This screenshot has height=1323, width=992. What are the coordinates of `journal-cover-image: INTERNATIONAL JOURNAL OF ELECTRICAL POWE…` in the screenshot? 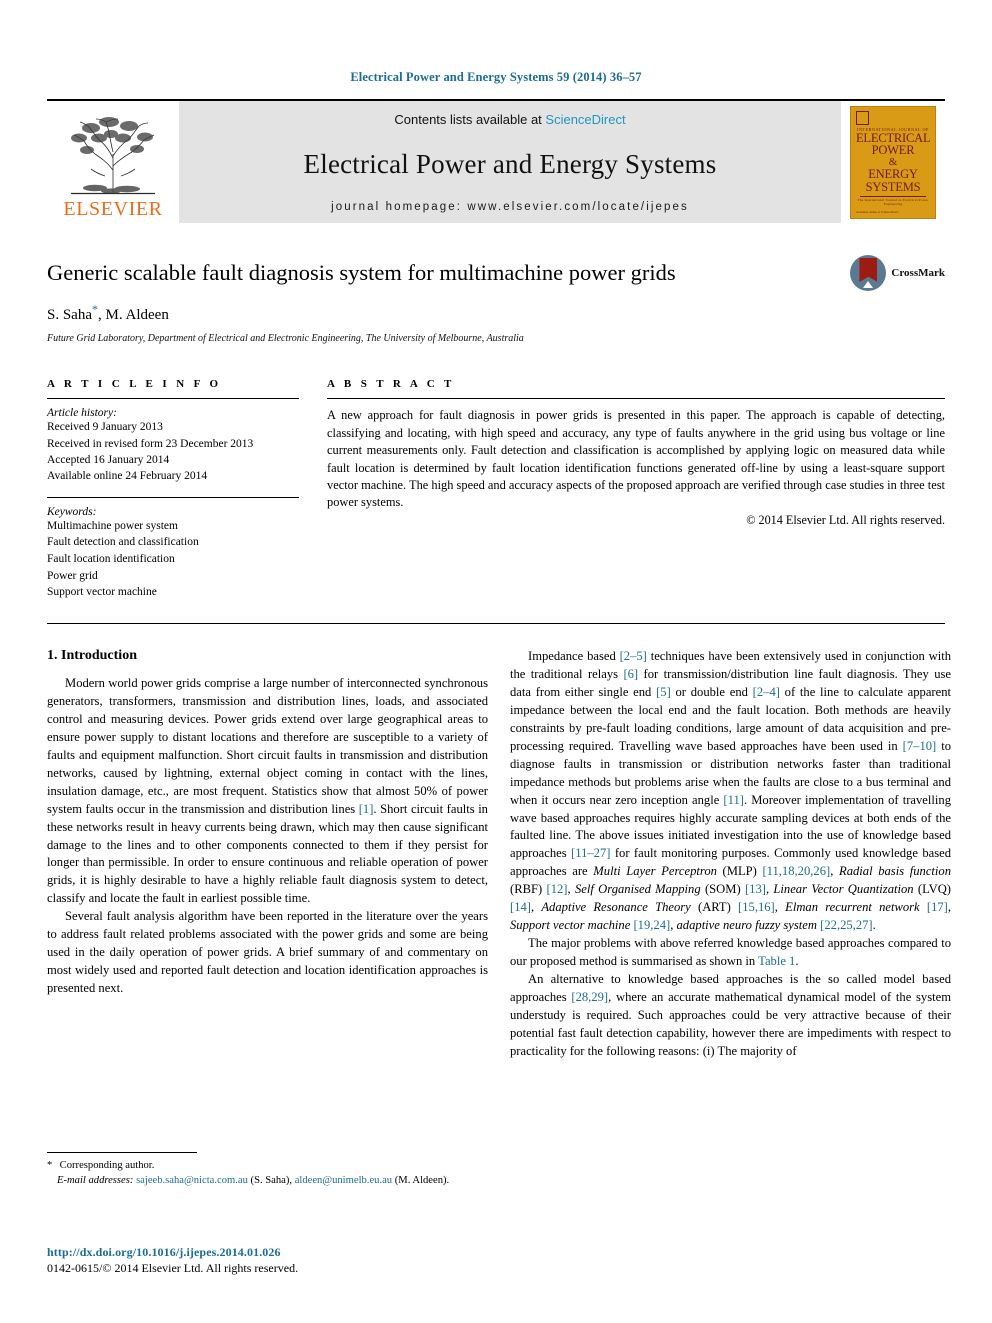 It's located at (893, 162).